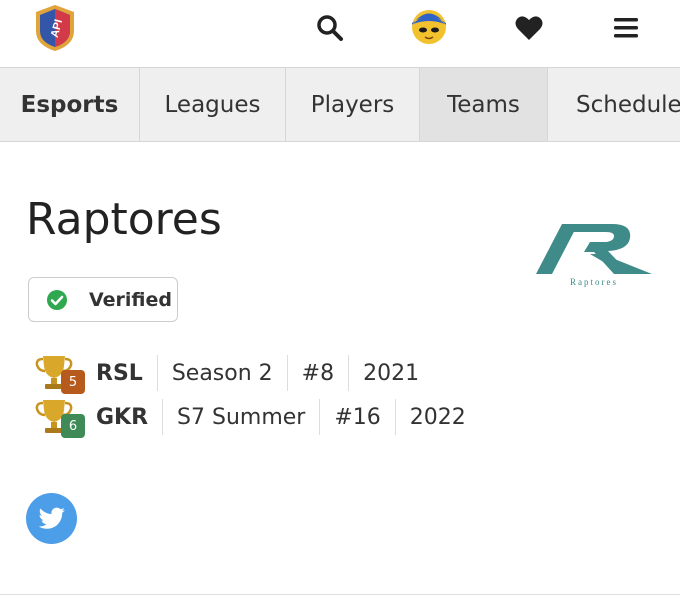 This screenshot has width=680, height=599. I want to click on menu-icon, so click(626, 28).